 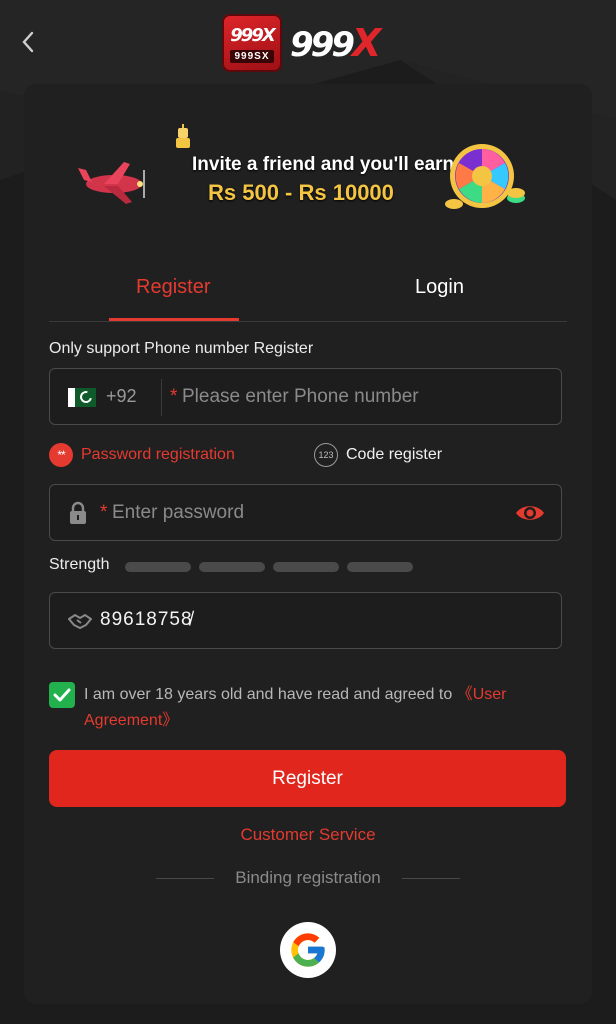 I want to click on banner-line1: Invite a friend and you'll earn, so click(x=323, y=164).